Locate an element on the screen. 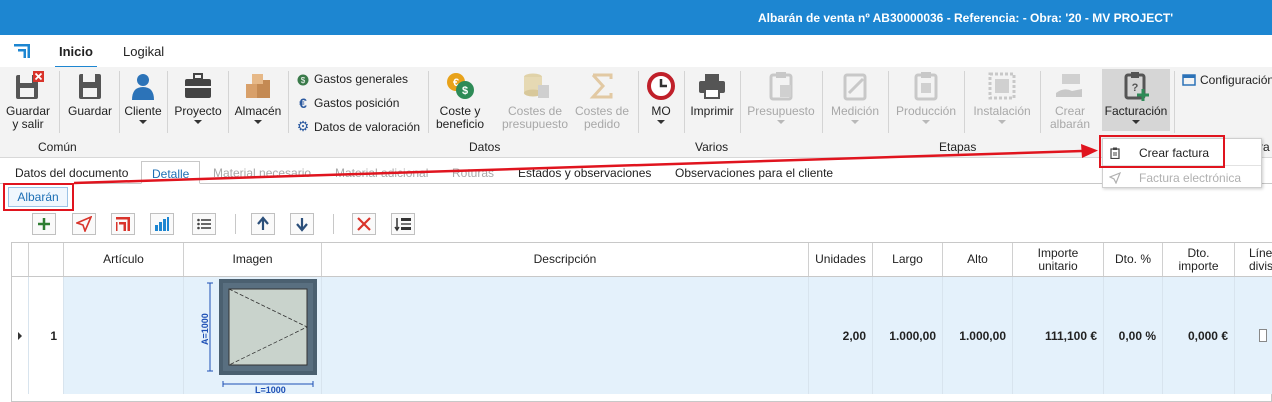 This screenshot has height=402, width=1272. factura-electronica-item: Factura electrónica is located at coordinates (1182, 178).